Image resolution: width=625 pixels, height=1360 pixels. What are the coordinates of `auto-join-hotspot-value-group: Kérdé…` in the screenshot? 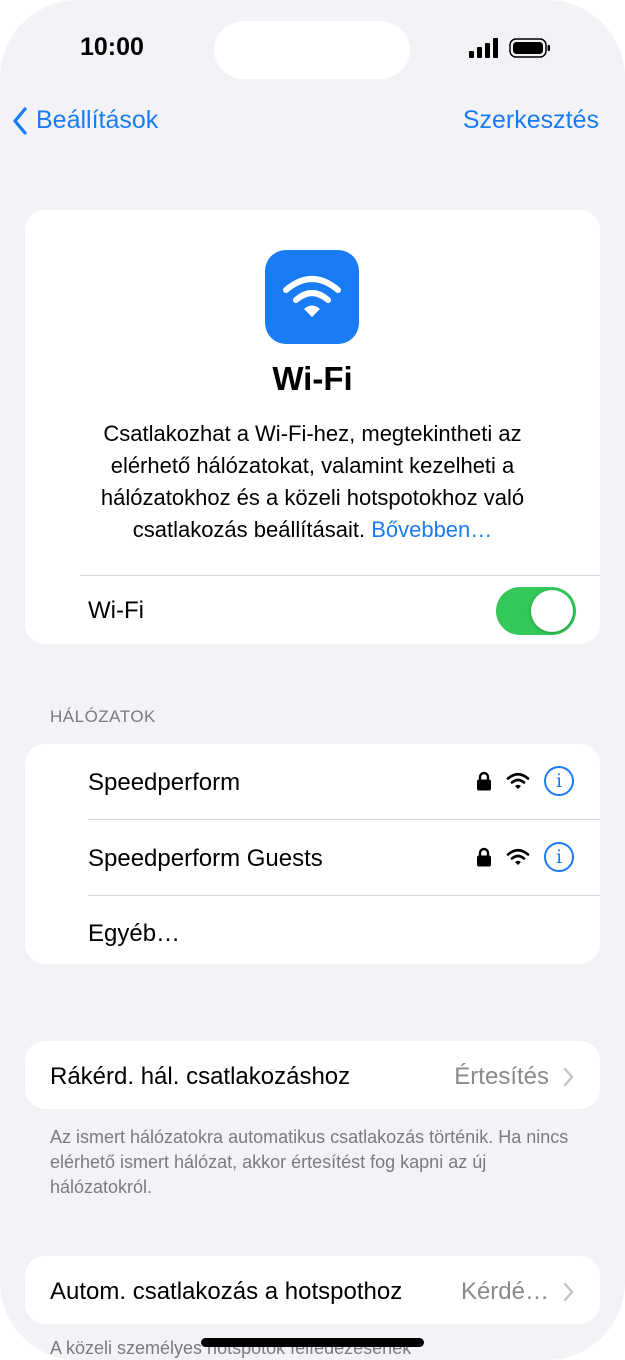 It's located at (517, 1292).